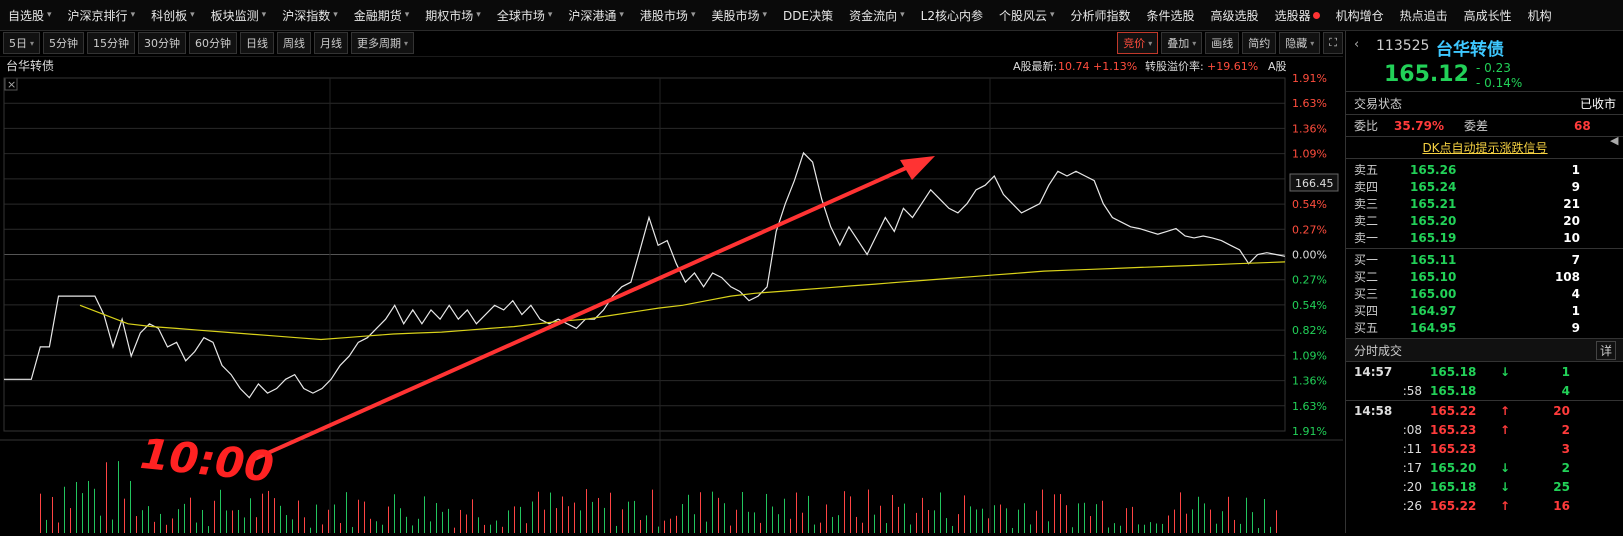 This screenshot has height=536, width=1623. Describe the element at coordinates (1484, 237) in the screenshot. I see `order-row: 卖一 165.19 10` at that location.